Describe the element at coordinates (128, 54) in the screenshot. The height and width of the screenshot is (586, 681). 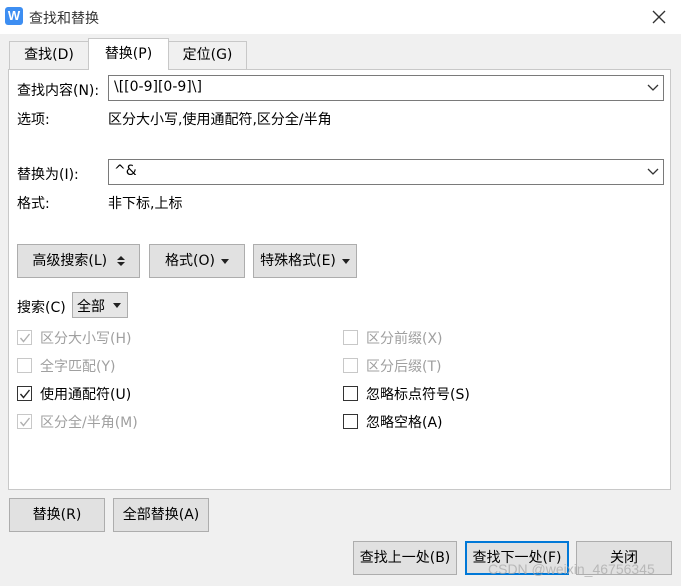
I see `tab-replace: 替换(P)` at that location.